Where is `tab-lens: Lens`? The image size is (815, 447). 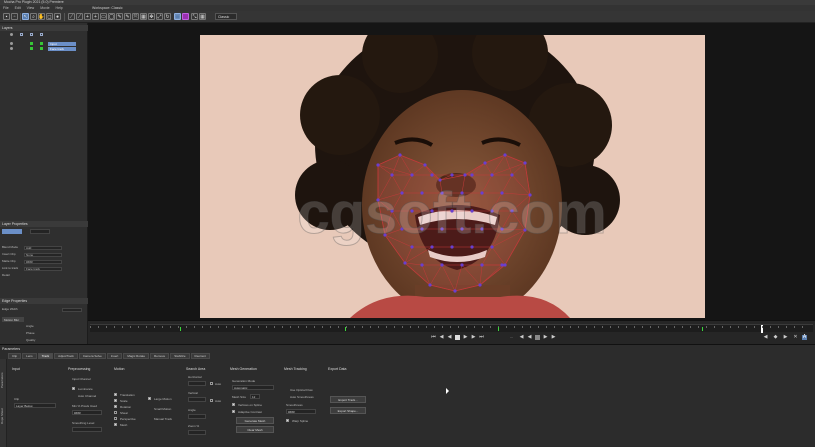
tab-lens: Lens is located at coordinates (29, 356).